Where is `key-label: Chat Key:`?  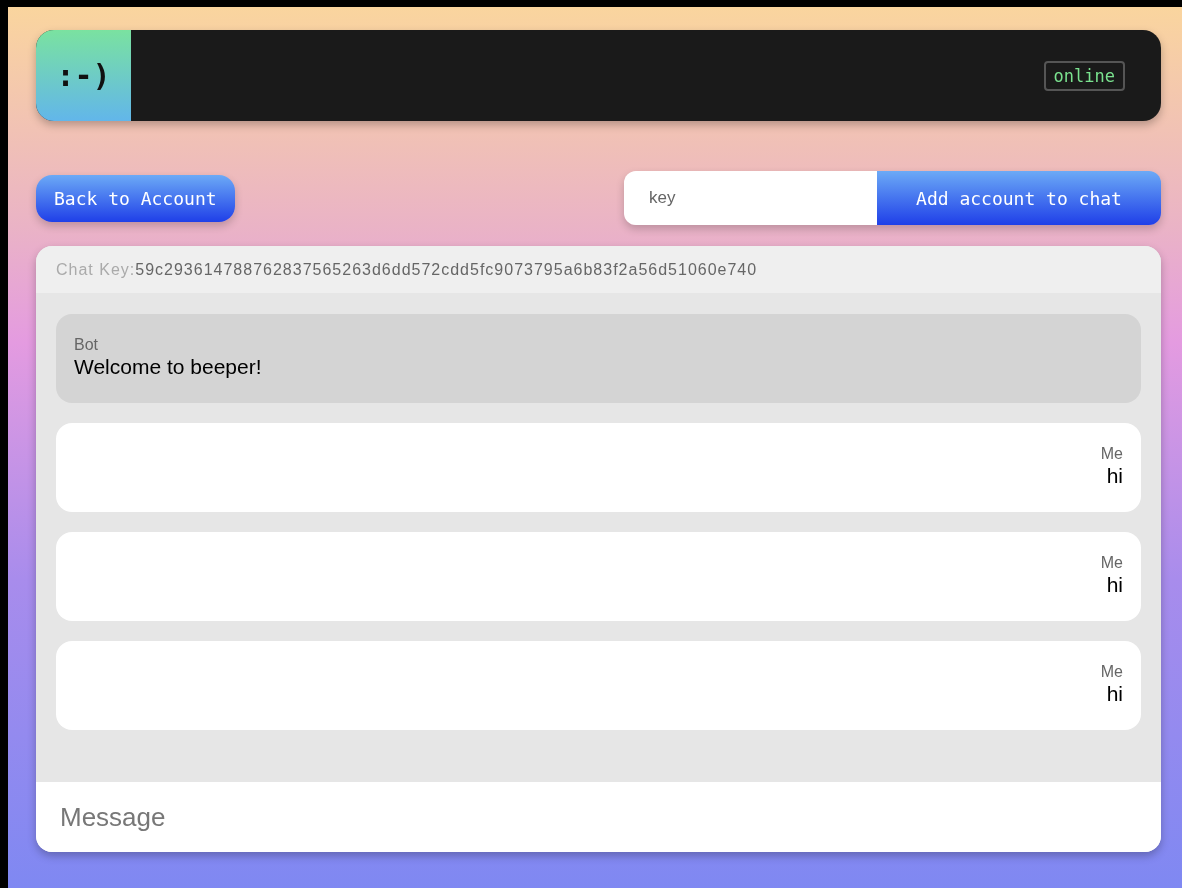
key-label: Chat Key: is located at coordinates (96, 269).